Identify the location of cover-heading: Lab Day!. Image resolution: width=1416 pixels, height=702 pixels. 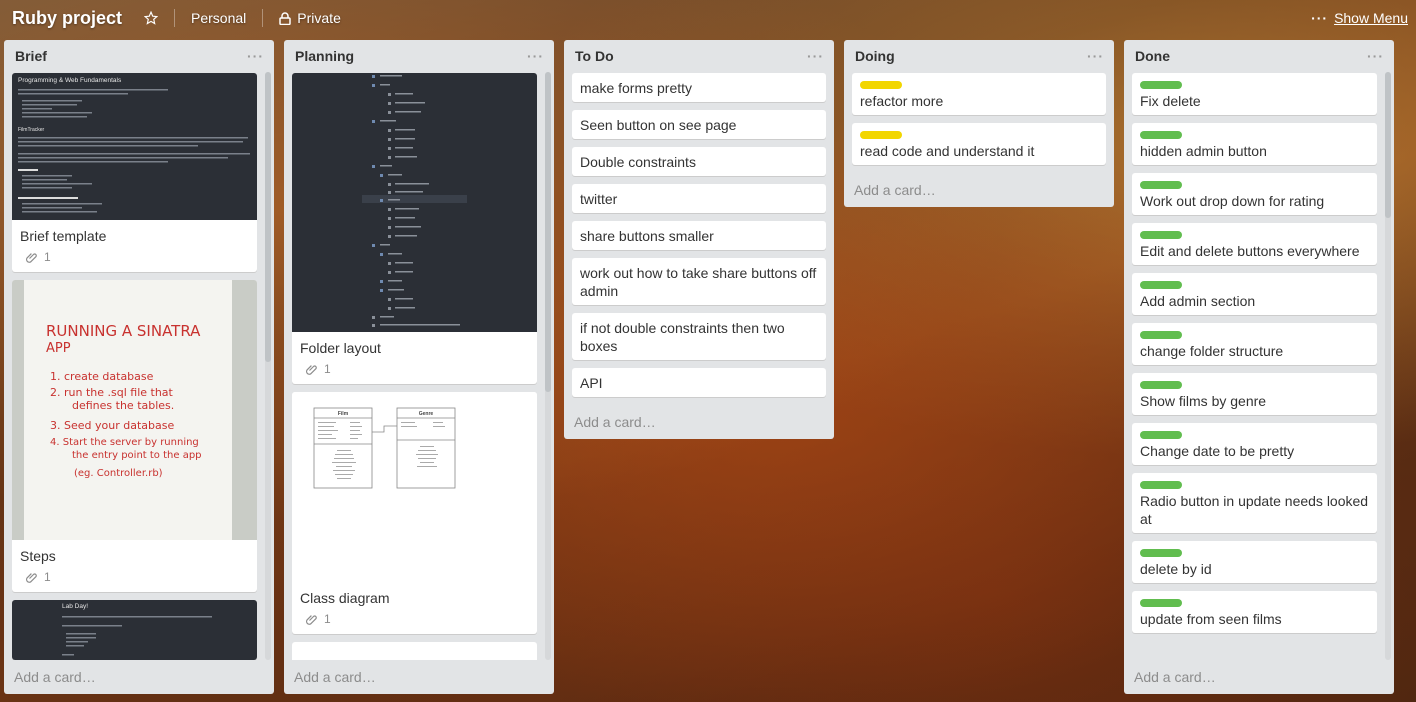
(75, 606).